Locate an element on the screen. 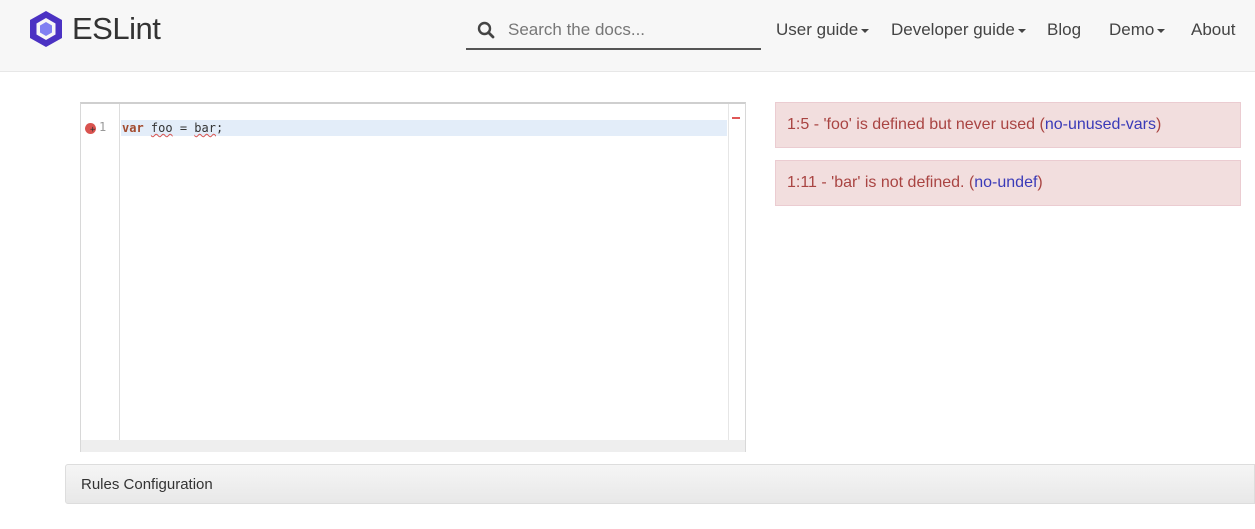 The width and height of the screenshot is (1255, 529). code-value: bar is located at coordinates (205, 128).